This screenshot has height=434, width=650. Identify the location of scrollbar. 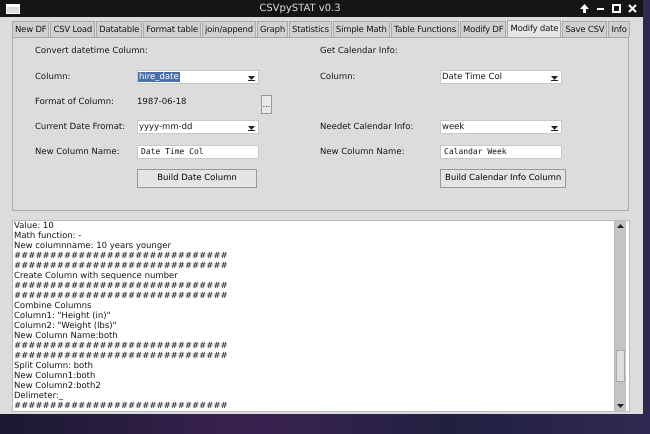
(620, 316).